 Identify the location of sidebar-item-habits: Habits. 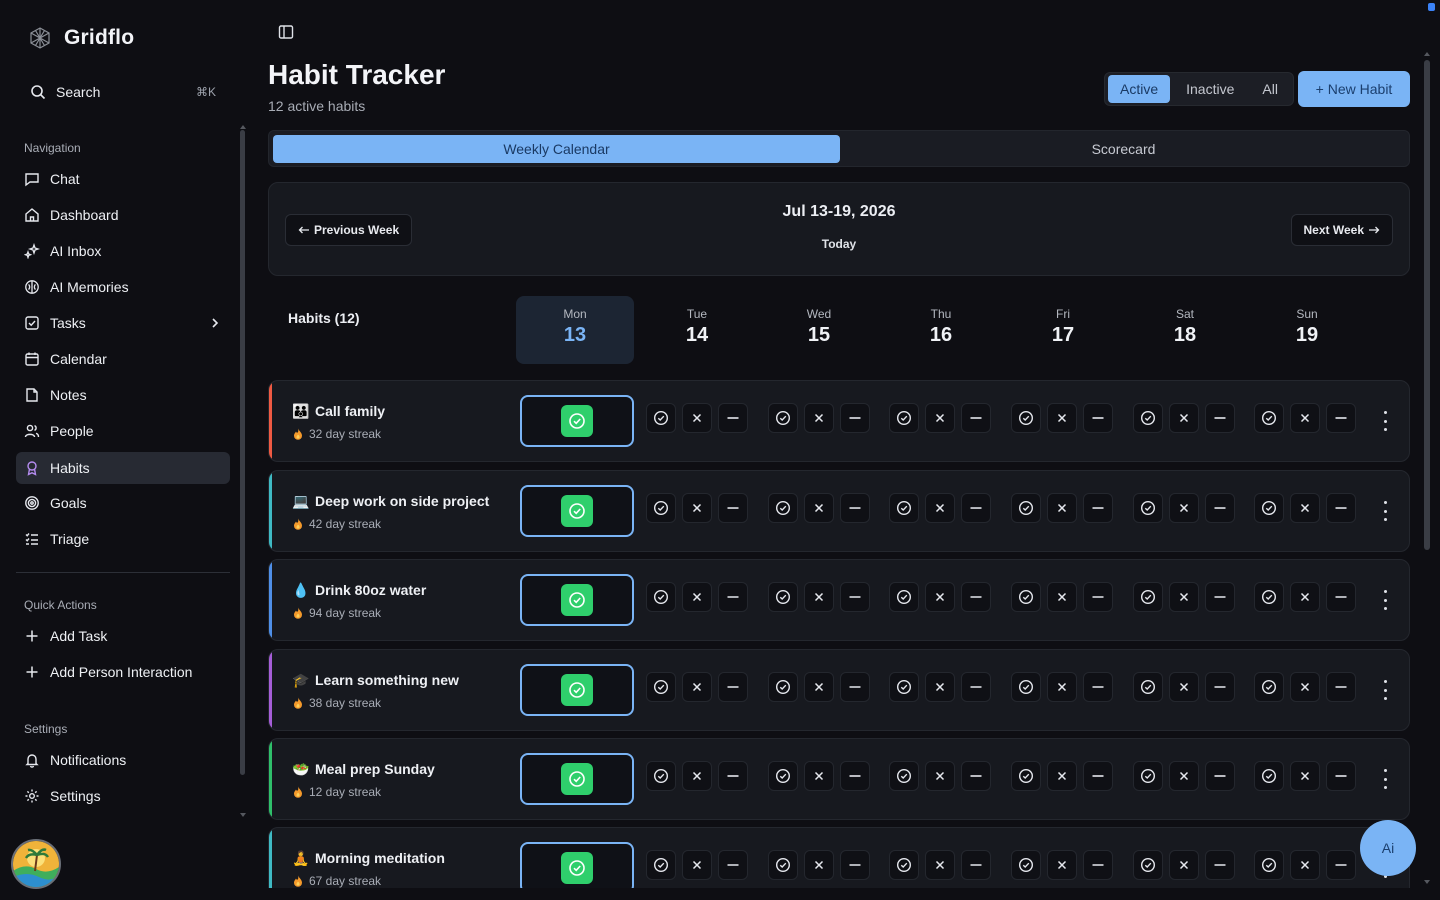
(123, 468).